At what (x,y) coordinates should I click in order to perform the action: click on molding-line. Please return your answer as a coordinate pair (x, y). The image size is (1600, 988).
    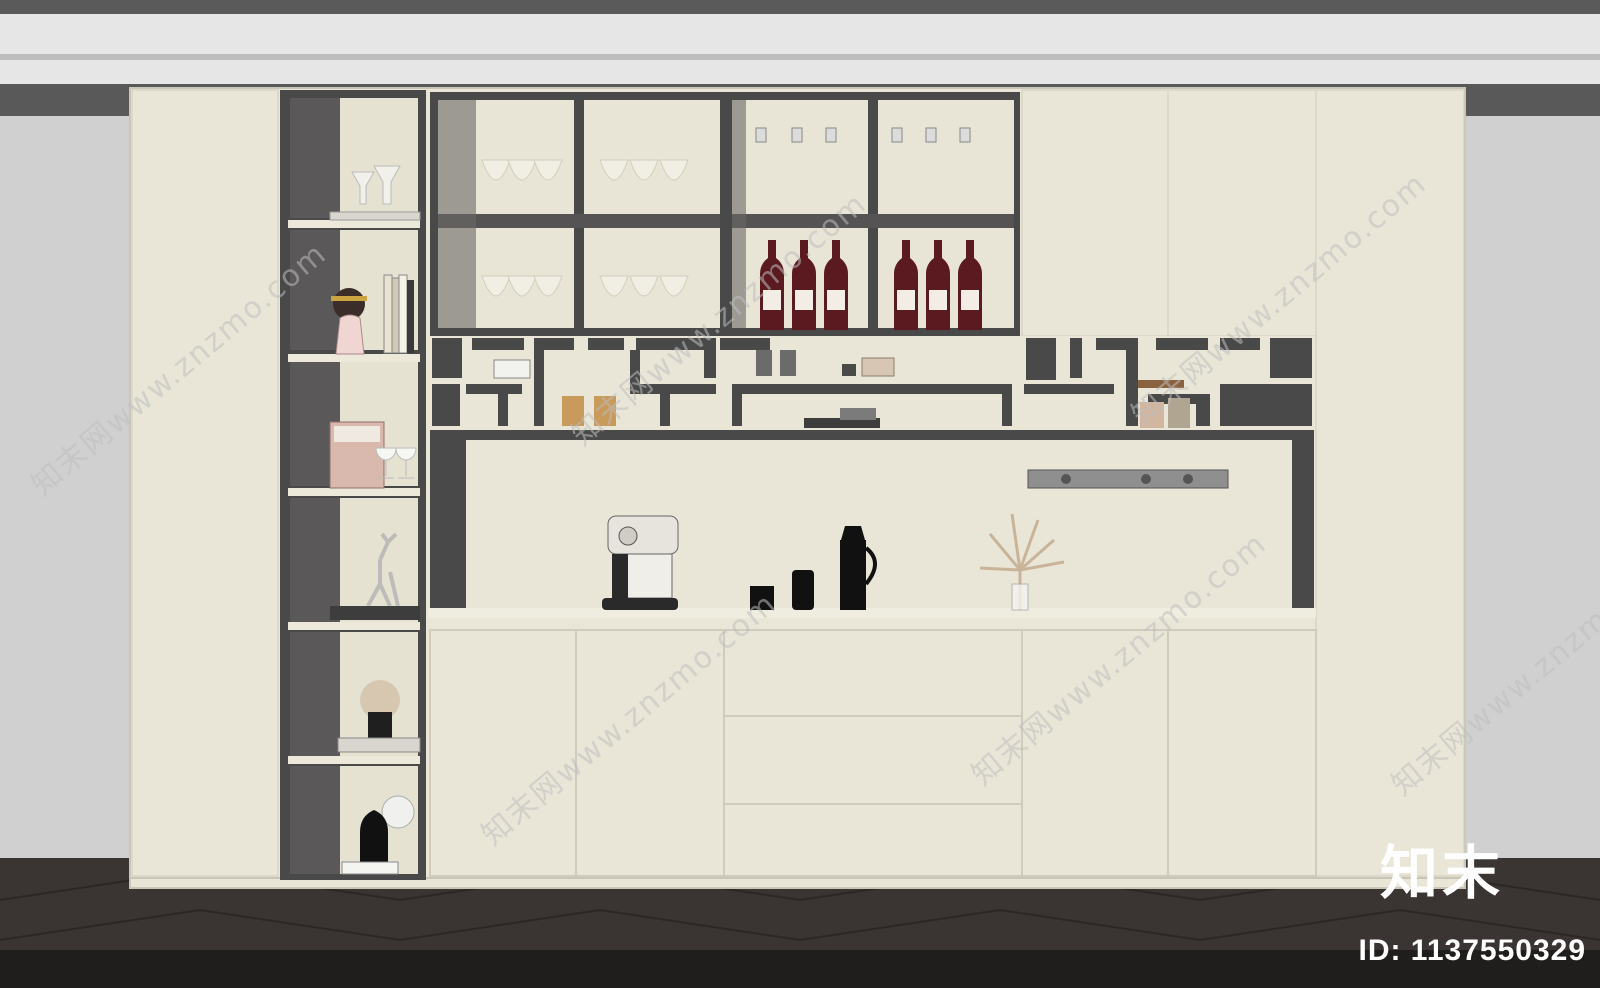
    Looking at the image, I should click on (800, 57).